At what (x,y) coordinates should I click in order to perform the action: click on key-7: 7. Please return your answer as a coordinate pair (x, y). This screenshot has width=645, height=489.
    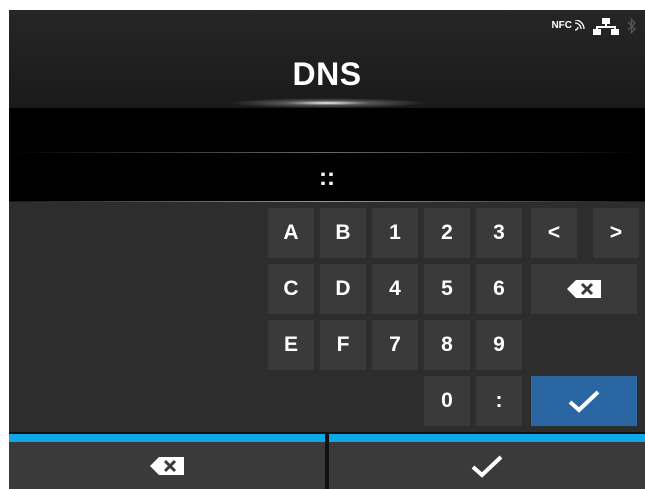
    Looking at the image, I should click on (395, 345).